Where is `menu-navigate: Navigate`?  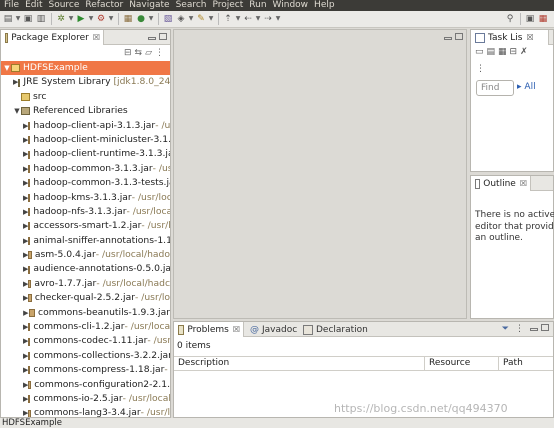
menu-navigate: Navigate is located at coordinates (148, 5).